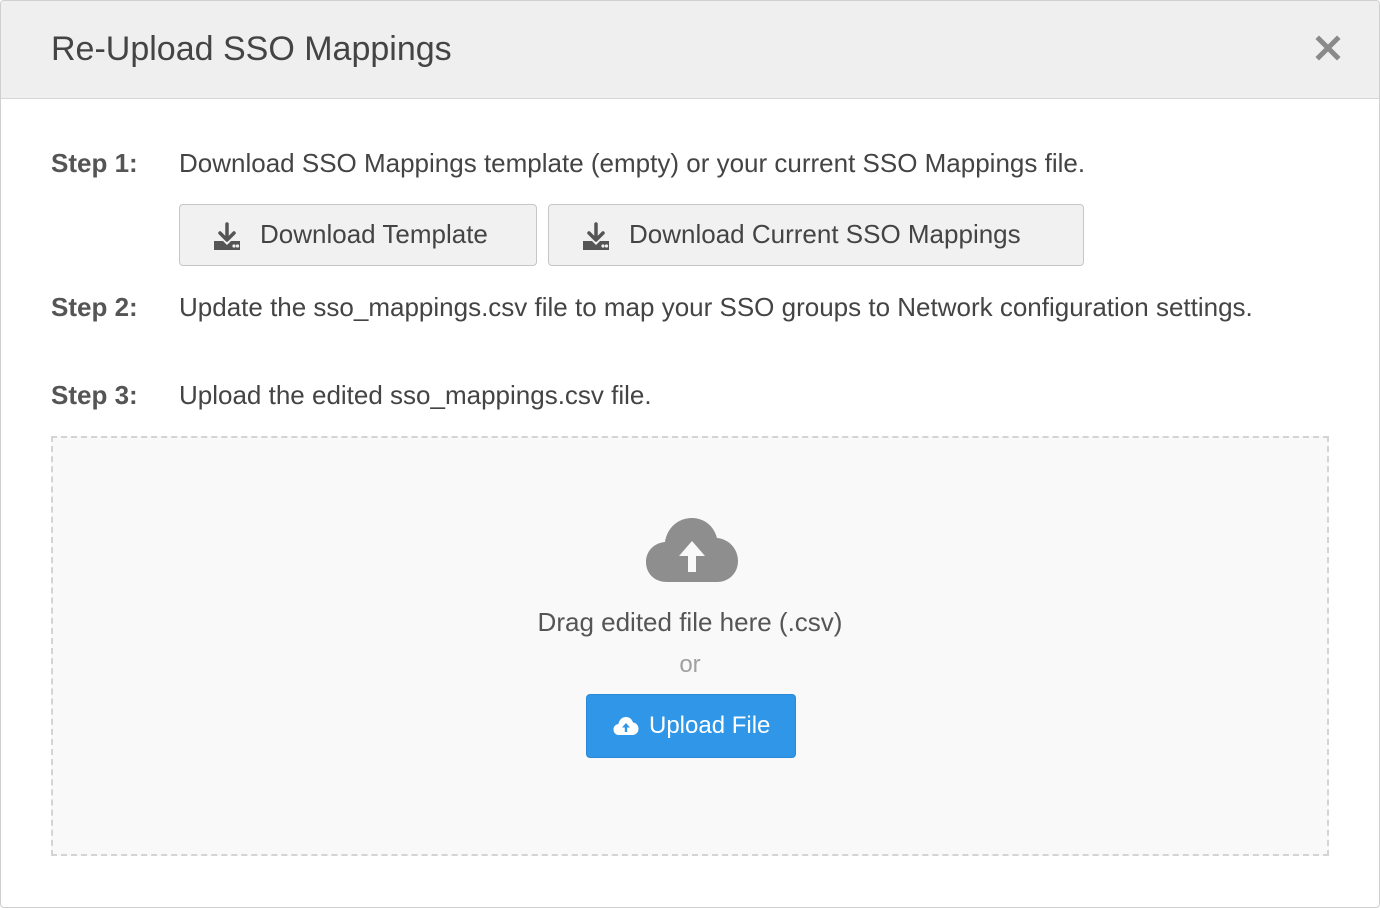 The width and height of the screenshot is (1380, 908). I want to click on step-3-label: Step 3:, so click(94, 395).